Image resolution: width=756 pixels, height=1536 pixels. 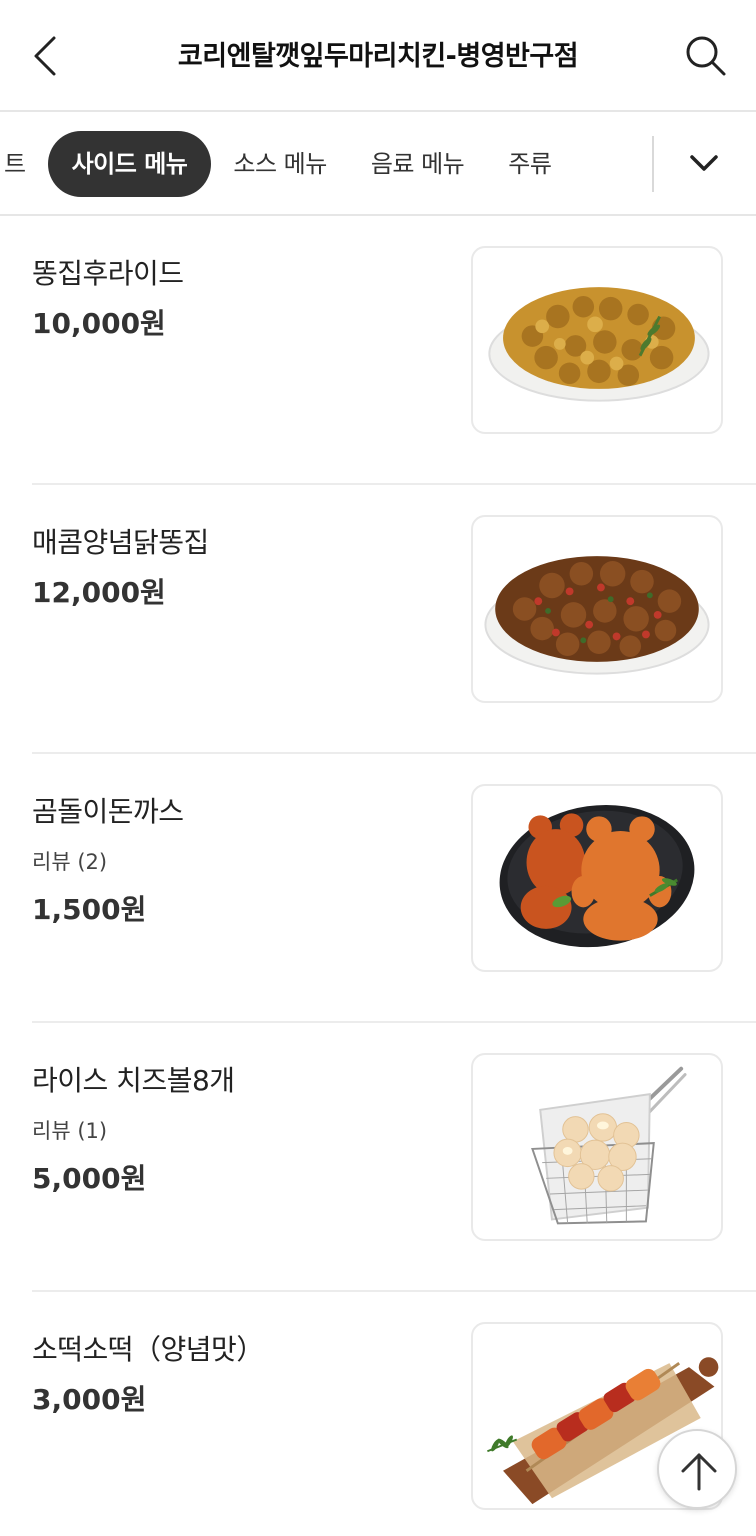 I want to click on menu-item-name: 매콤양념닭똥집, so click(x=120, y=542).